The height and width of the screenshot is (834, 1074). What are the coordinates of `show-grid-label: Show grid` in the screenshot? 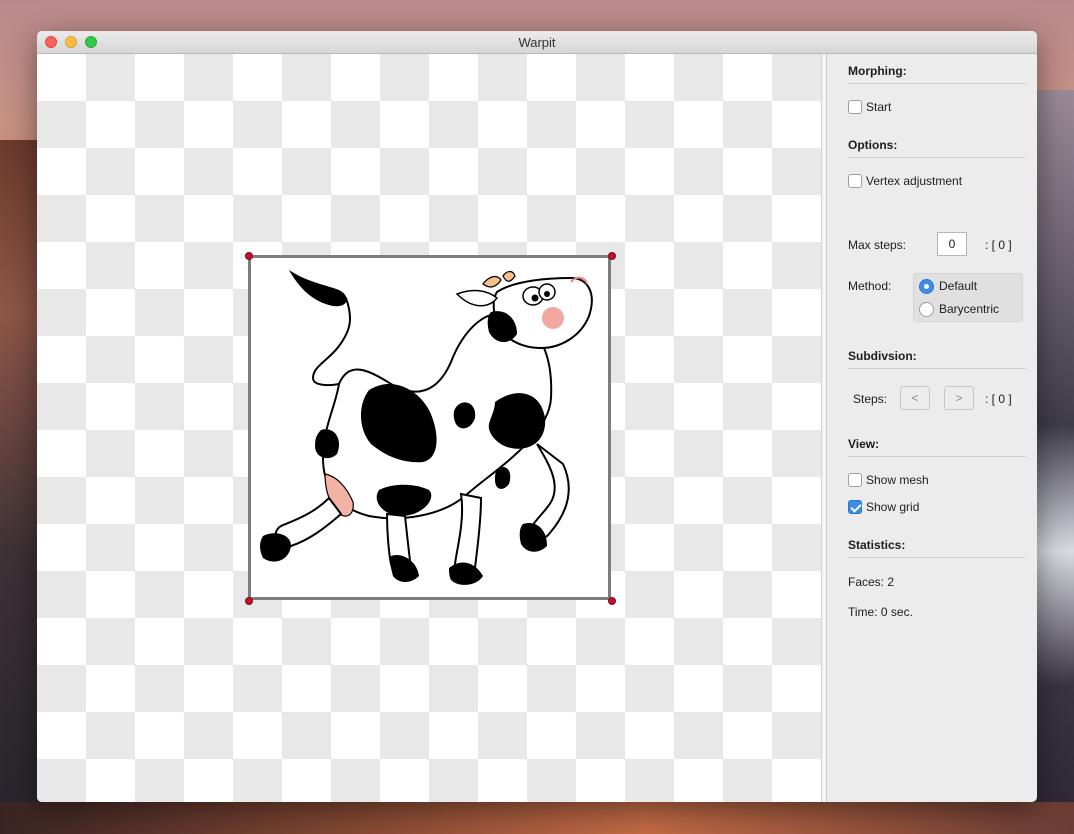 It's located at (893, 507).